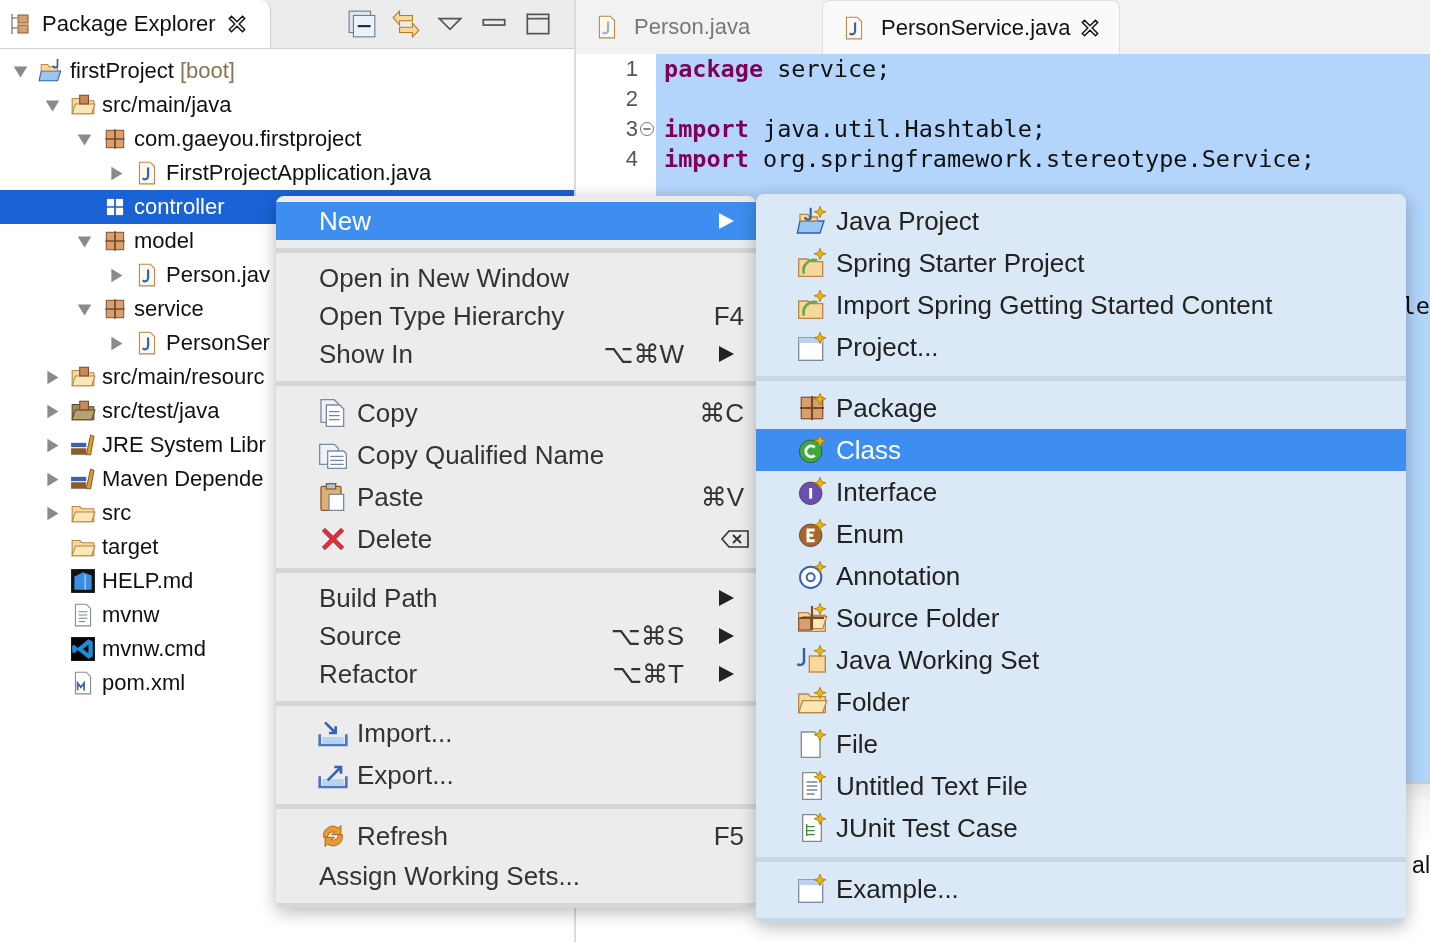 This screenshot has width=1430, height=942. I want to click on tree-label: controller, so click(179, 207).